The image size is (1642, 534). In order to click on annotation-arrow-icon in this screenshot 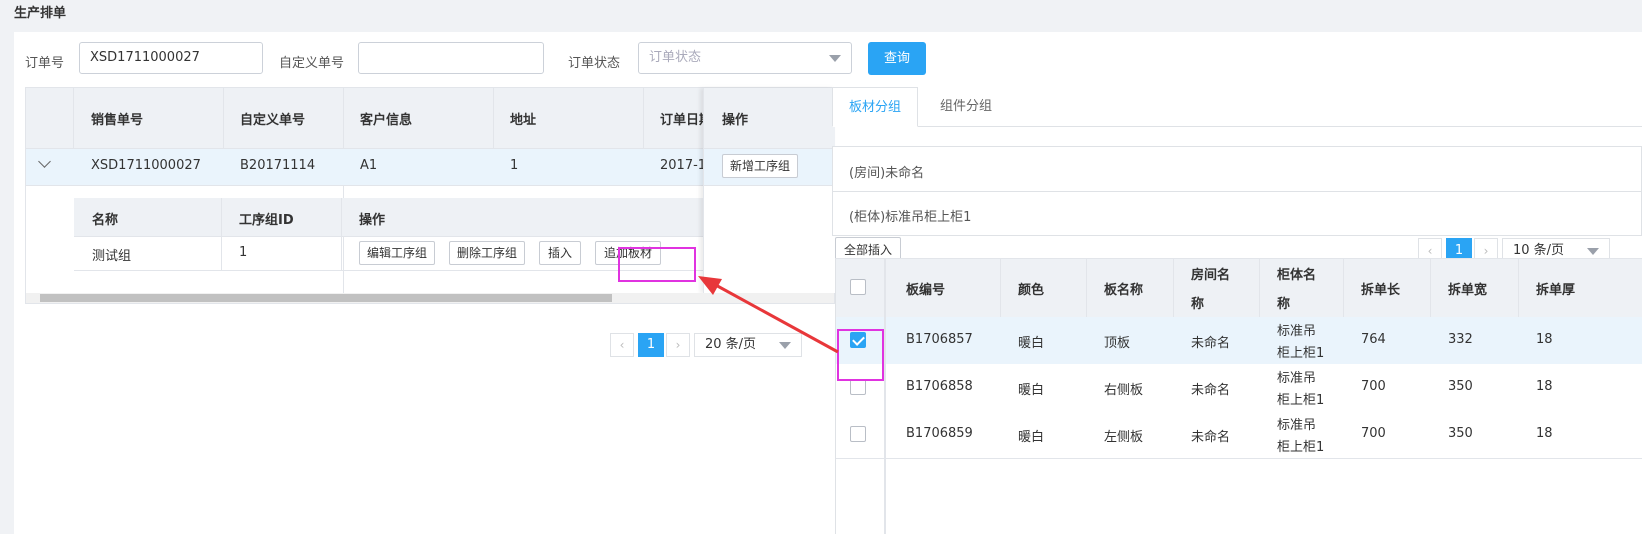, I will do `click(768, 315)`.